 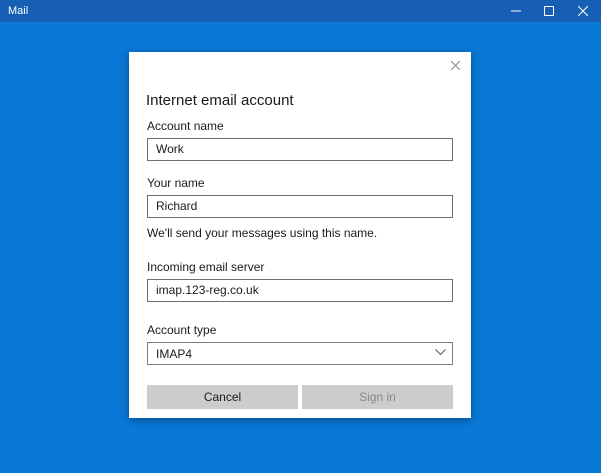 What do you see at coordinates (18, 11) in the screenshot?
I see `app-title: Mail` at bounding box center [18, 11].